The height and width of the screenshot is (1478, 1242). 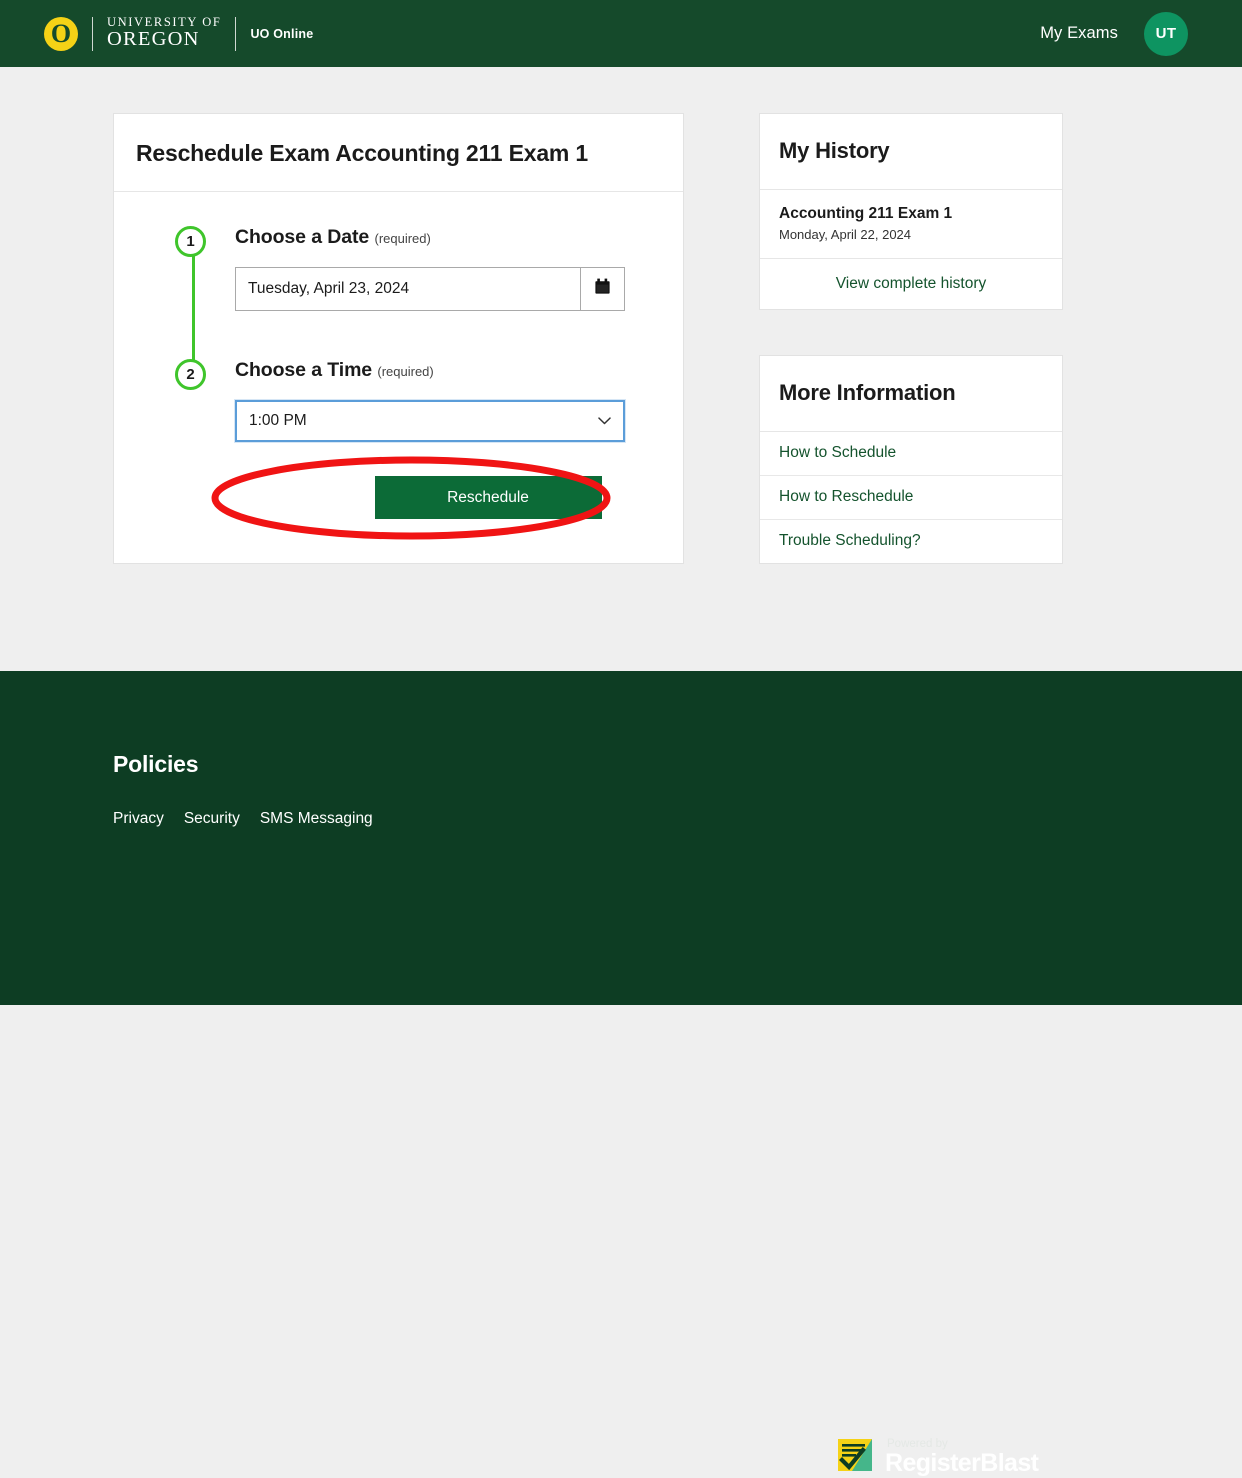 I want to click on link-how-to-reschedule: How to Reschedule, so click(x=846, y=496).